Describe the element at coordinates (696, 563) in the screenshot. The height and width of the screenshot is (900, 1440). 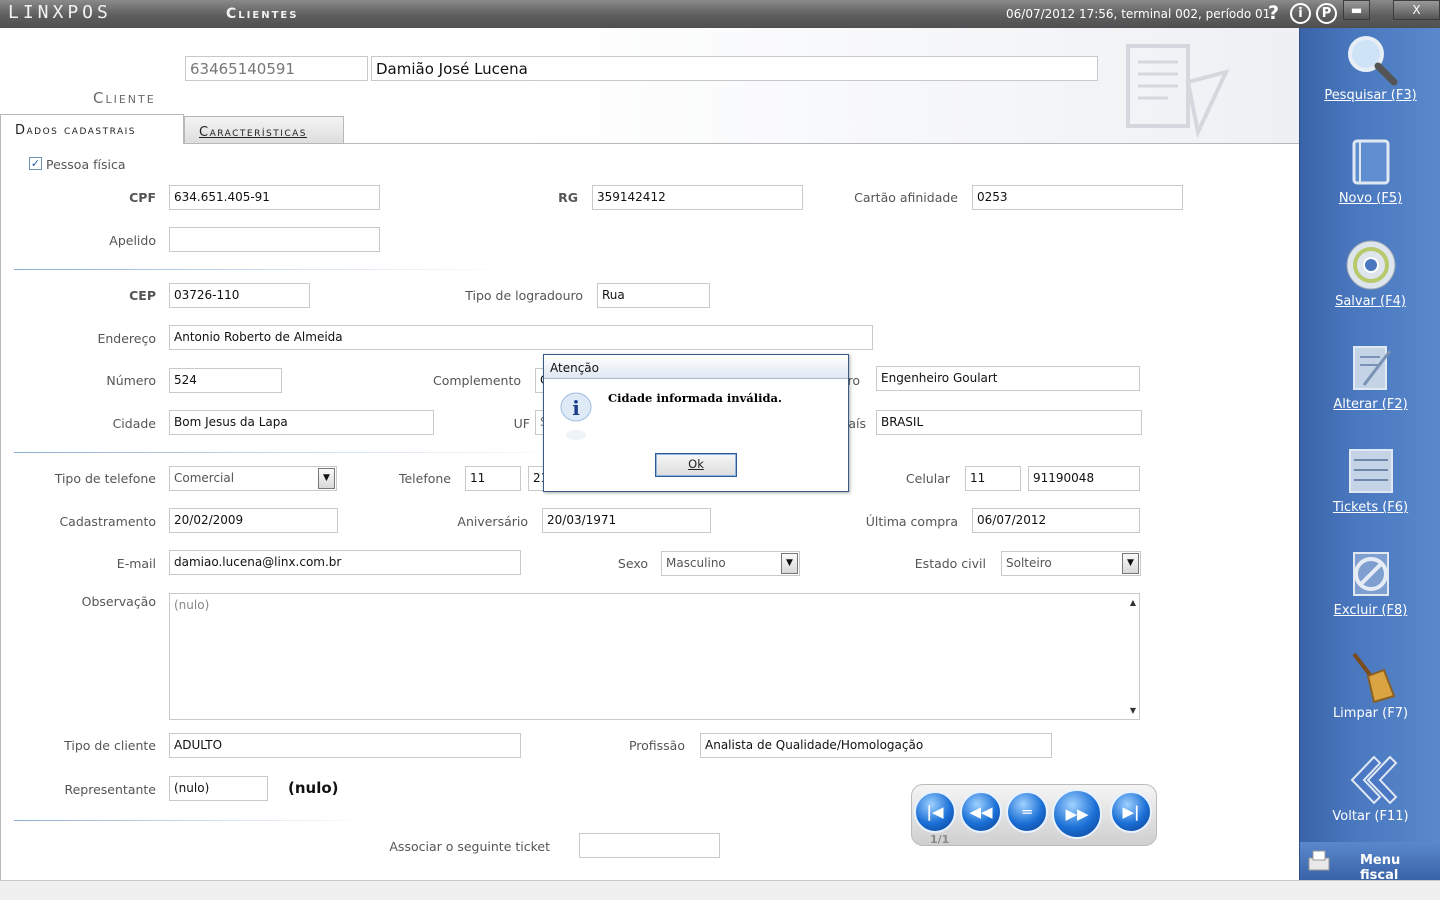
I see `sexo-value: Masculino` at that location.